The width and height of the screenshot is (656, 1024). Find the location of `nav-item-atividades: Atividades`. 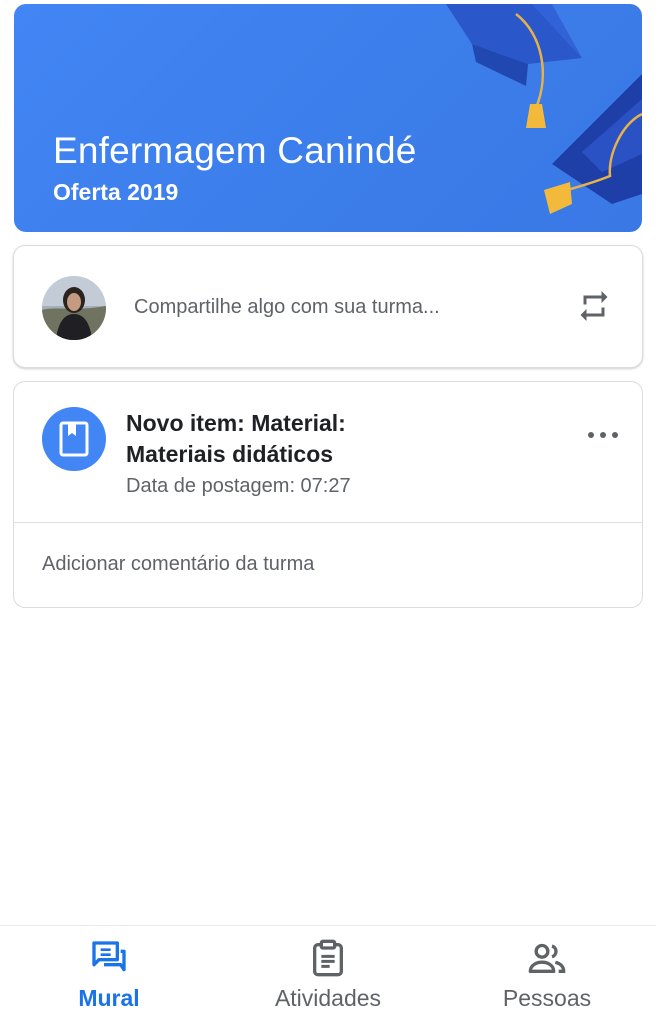

nav-item-atividades: Atividades is located at coordinates (328, 975).